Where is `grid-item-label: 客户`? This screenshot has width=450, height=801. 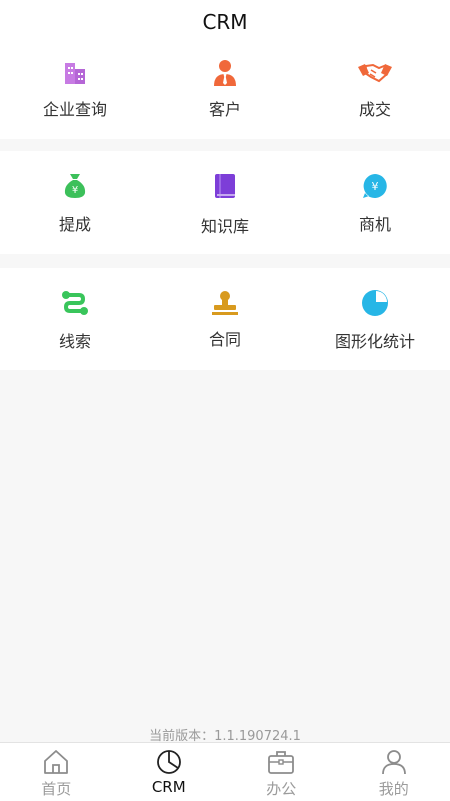 grid-item-label: 客户 is located at coordinates (225, 108).